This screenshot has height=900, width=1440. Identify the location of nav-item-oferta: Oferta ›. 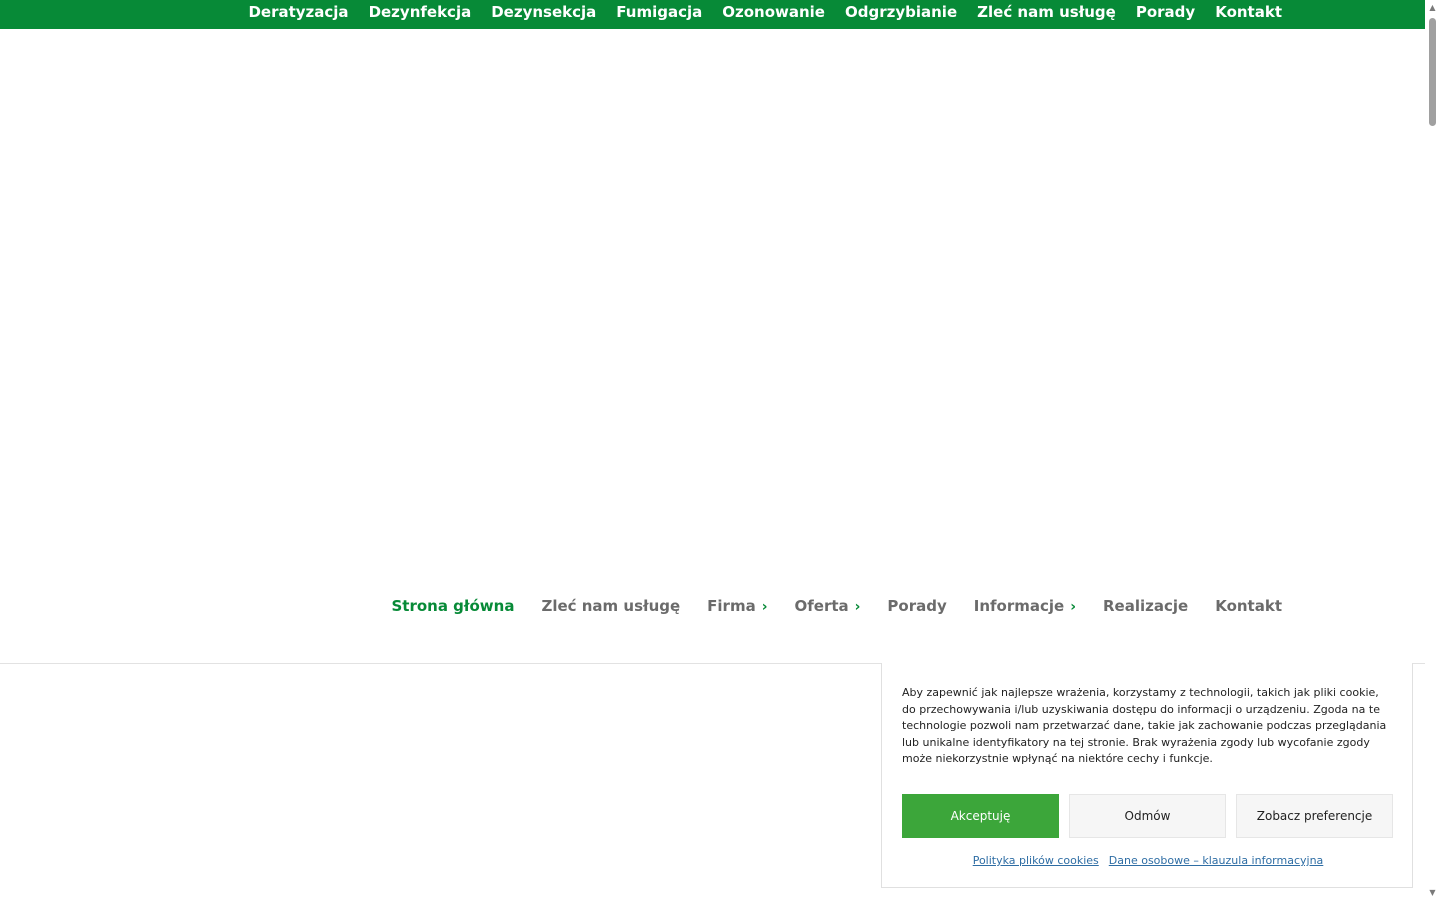
(828, 606).